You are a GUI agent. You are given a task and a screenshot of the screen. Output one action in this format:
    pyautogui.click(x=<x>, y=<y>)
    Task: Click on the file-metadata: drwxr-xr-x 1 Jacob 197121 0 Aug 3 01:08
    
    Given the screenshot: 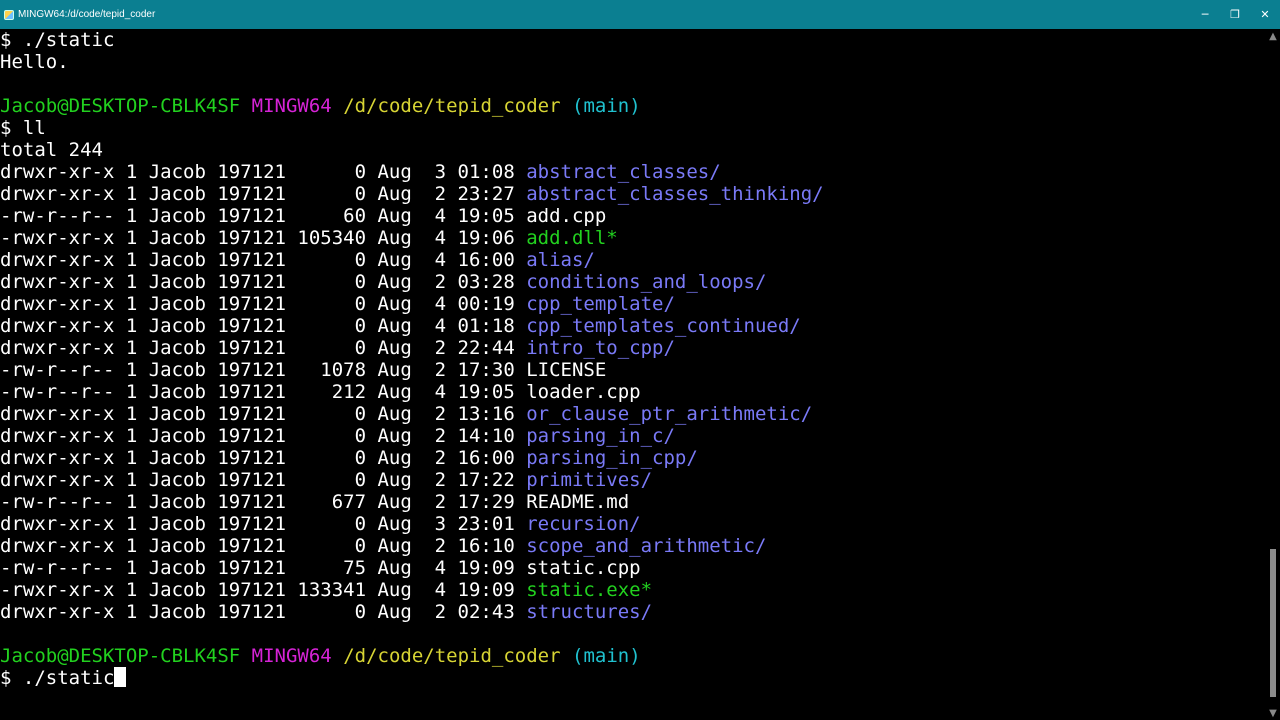 What is the action you would take?
    pyautogui.click(x=263, y=172)
    